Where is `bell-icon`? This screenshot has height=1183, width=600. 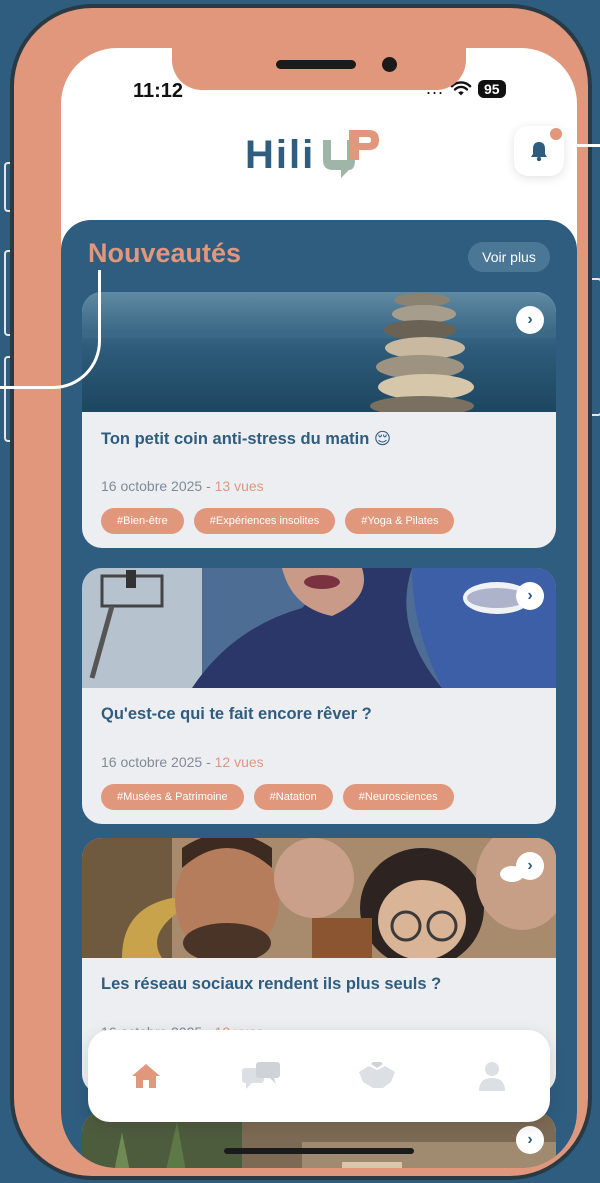
bell-icon is located at coordinates (539, 152).